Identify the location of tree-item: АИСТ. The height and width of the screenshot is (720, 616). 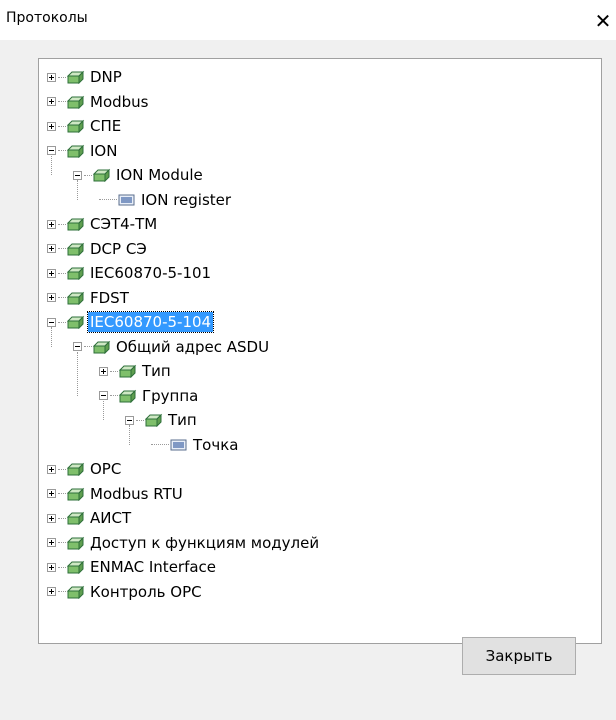
(90, 518).